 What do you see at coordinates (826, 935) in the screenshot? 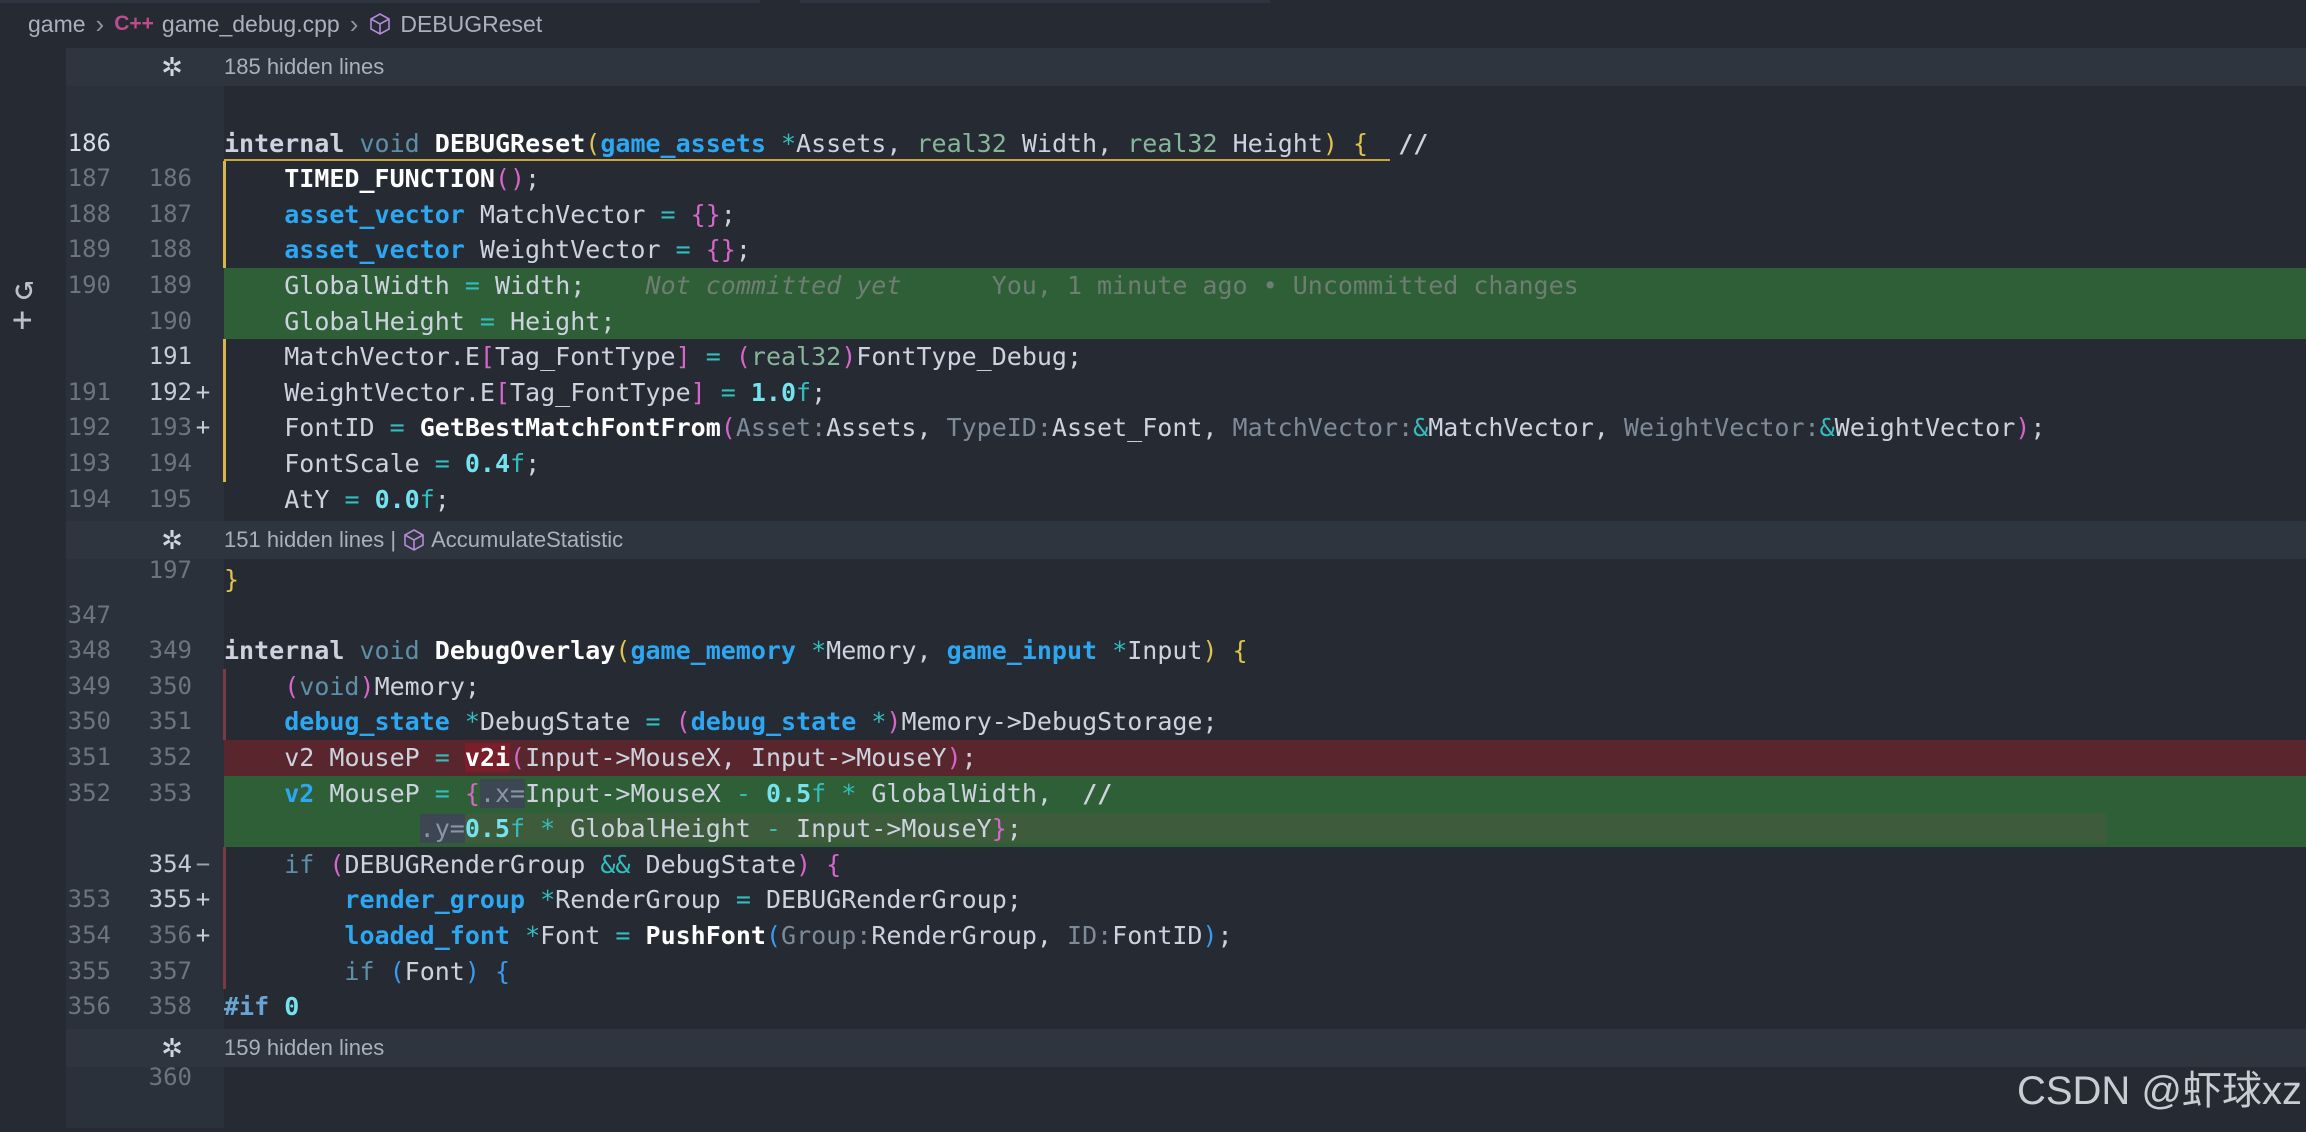
I see `inlay-hint: Group:` at bounding box center [826, 935].